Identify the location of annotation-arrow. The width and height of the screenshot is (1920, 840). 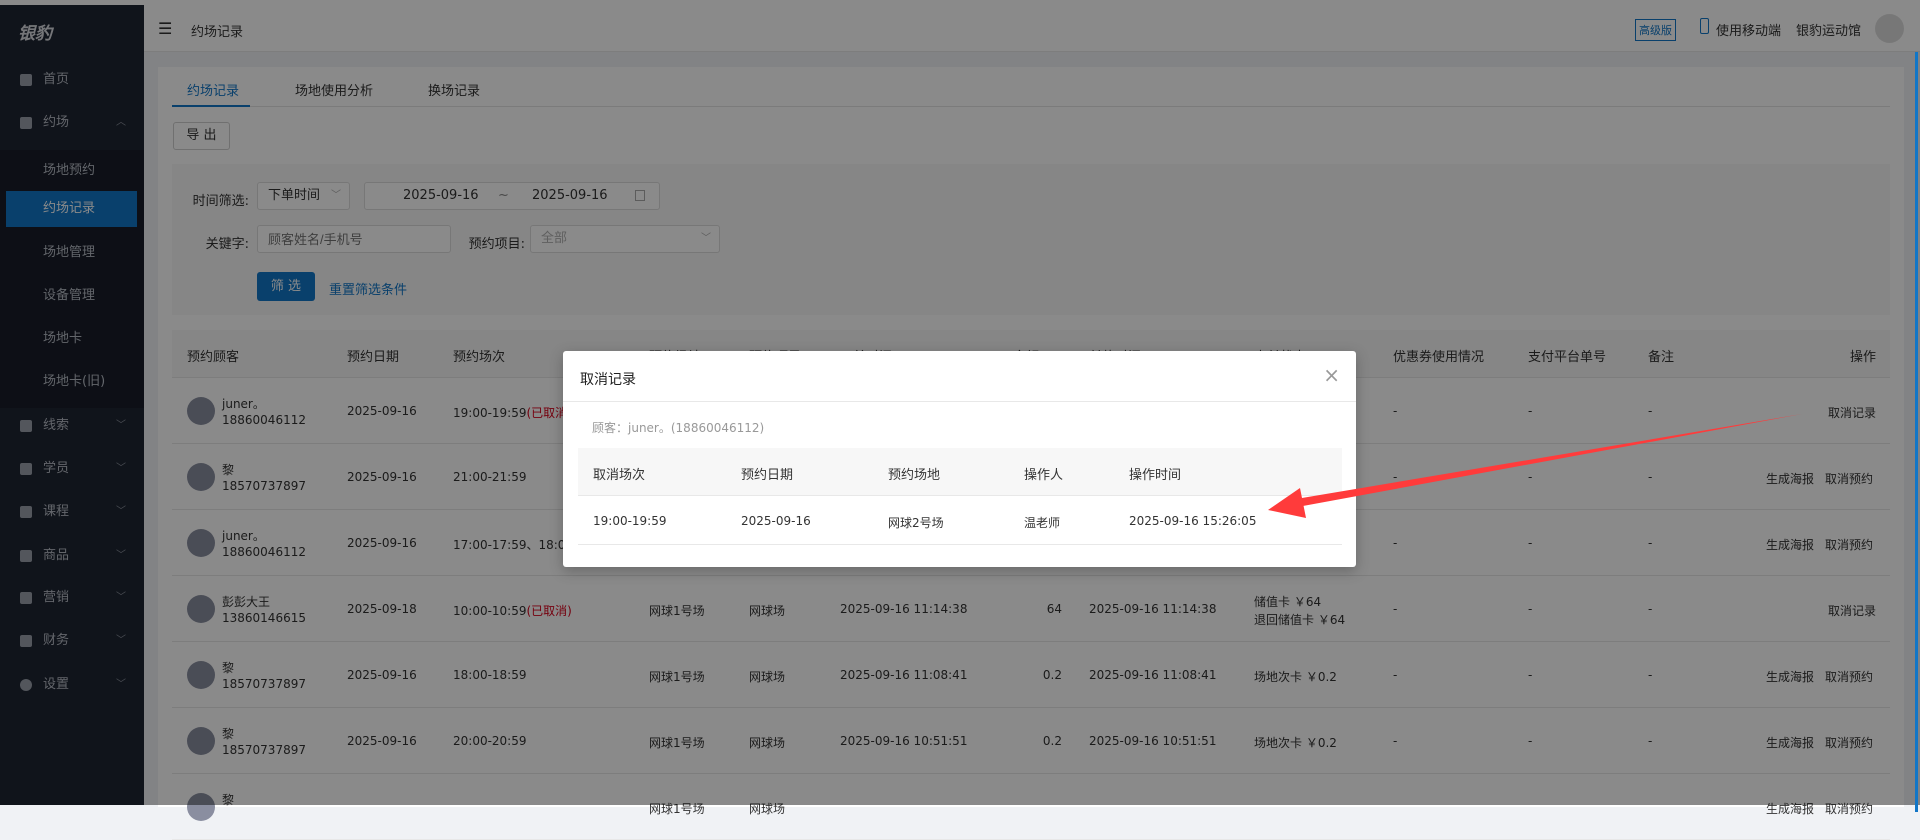
(1535, 466).